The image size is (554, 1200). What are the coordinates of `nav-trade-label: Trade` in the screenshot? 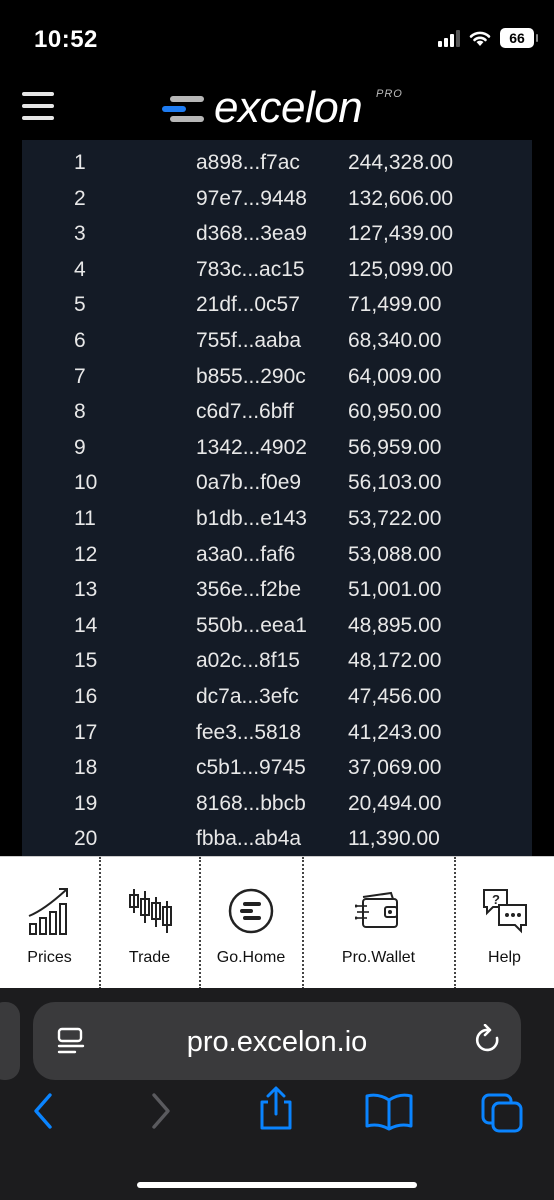 It's located at (149, 957).